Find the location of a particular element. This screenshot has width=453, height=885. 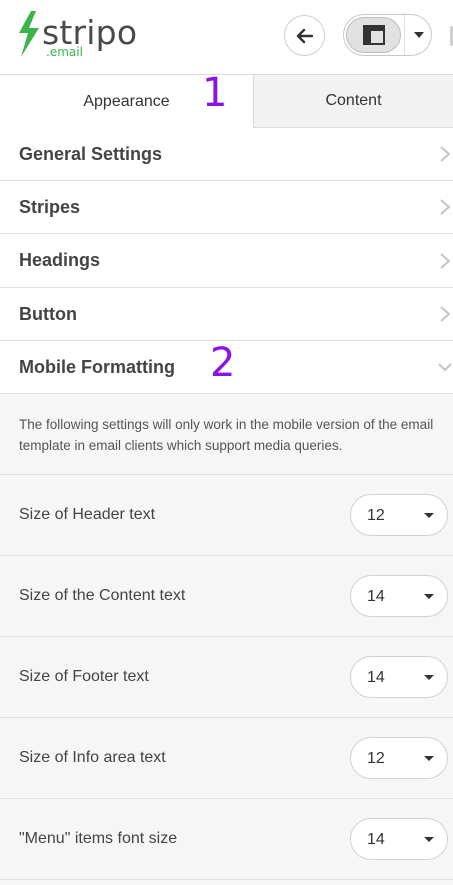

section-title: General Settings is located at coordinates (91, 153).